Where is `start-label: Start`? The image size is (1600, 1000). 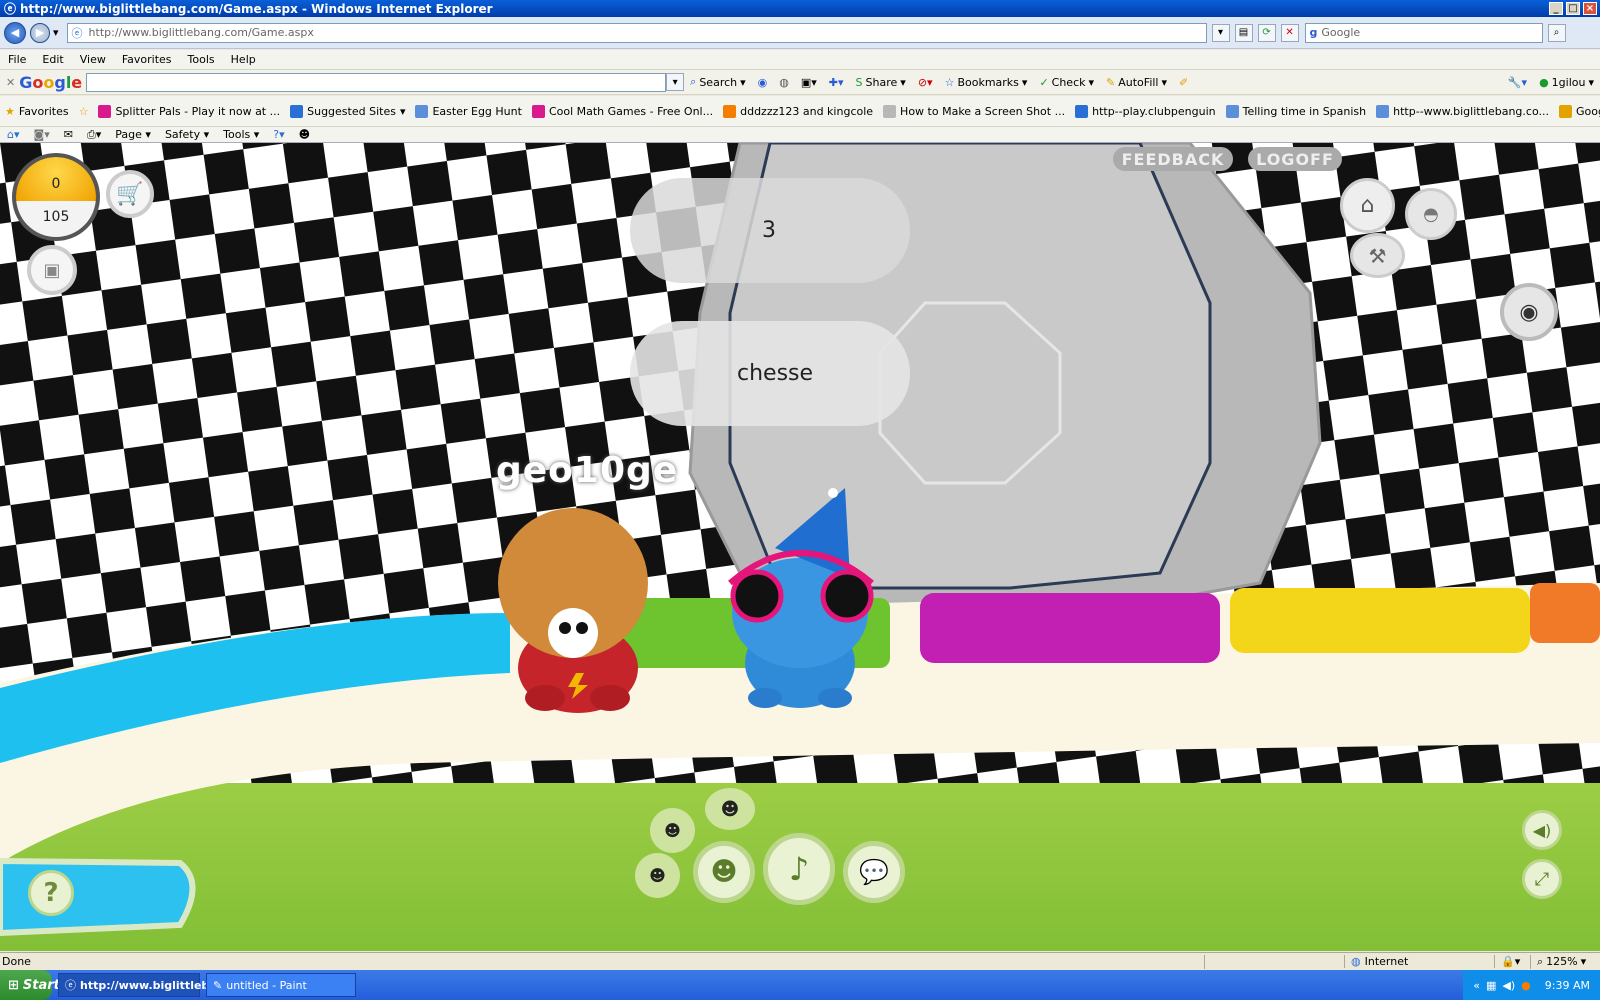 start-label: Start is located at coordinates (41, 985).